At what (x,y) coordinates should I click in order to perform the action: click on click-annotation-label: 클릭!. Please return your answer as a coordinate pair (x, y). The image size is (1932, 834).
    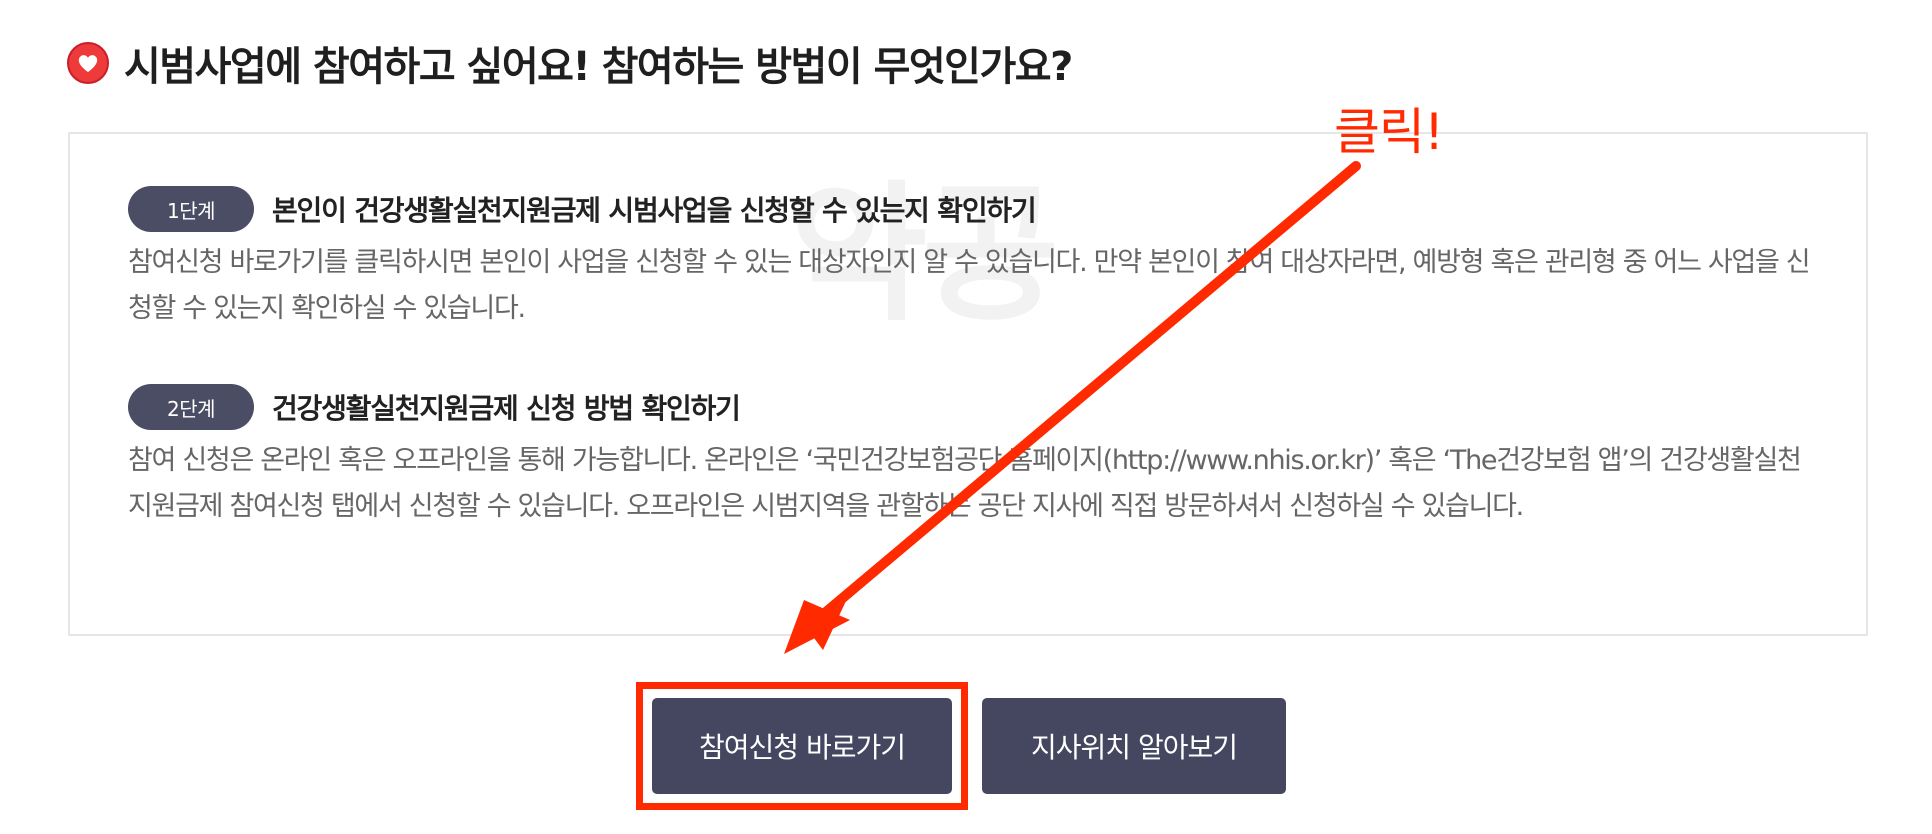
    Looking at the image, I should click on (1389, 132).